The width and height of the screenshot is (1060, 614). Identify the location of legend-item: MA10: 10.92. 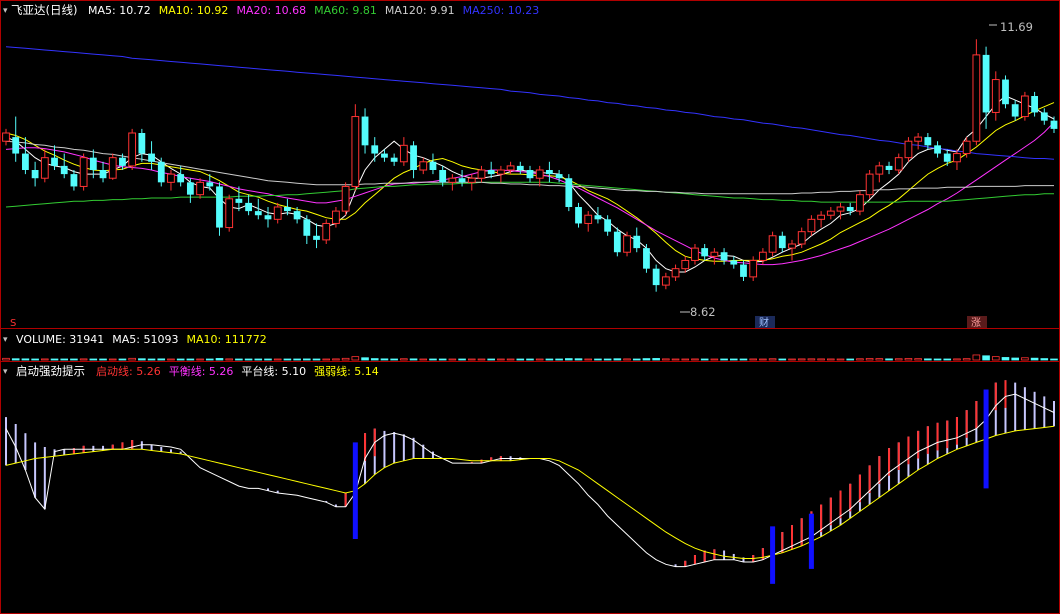
(194, 10).